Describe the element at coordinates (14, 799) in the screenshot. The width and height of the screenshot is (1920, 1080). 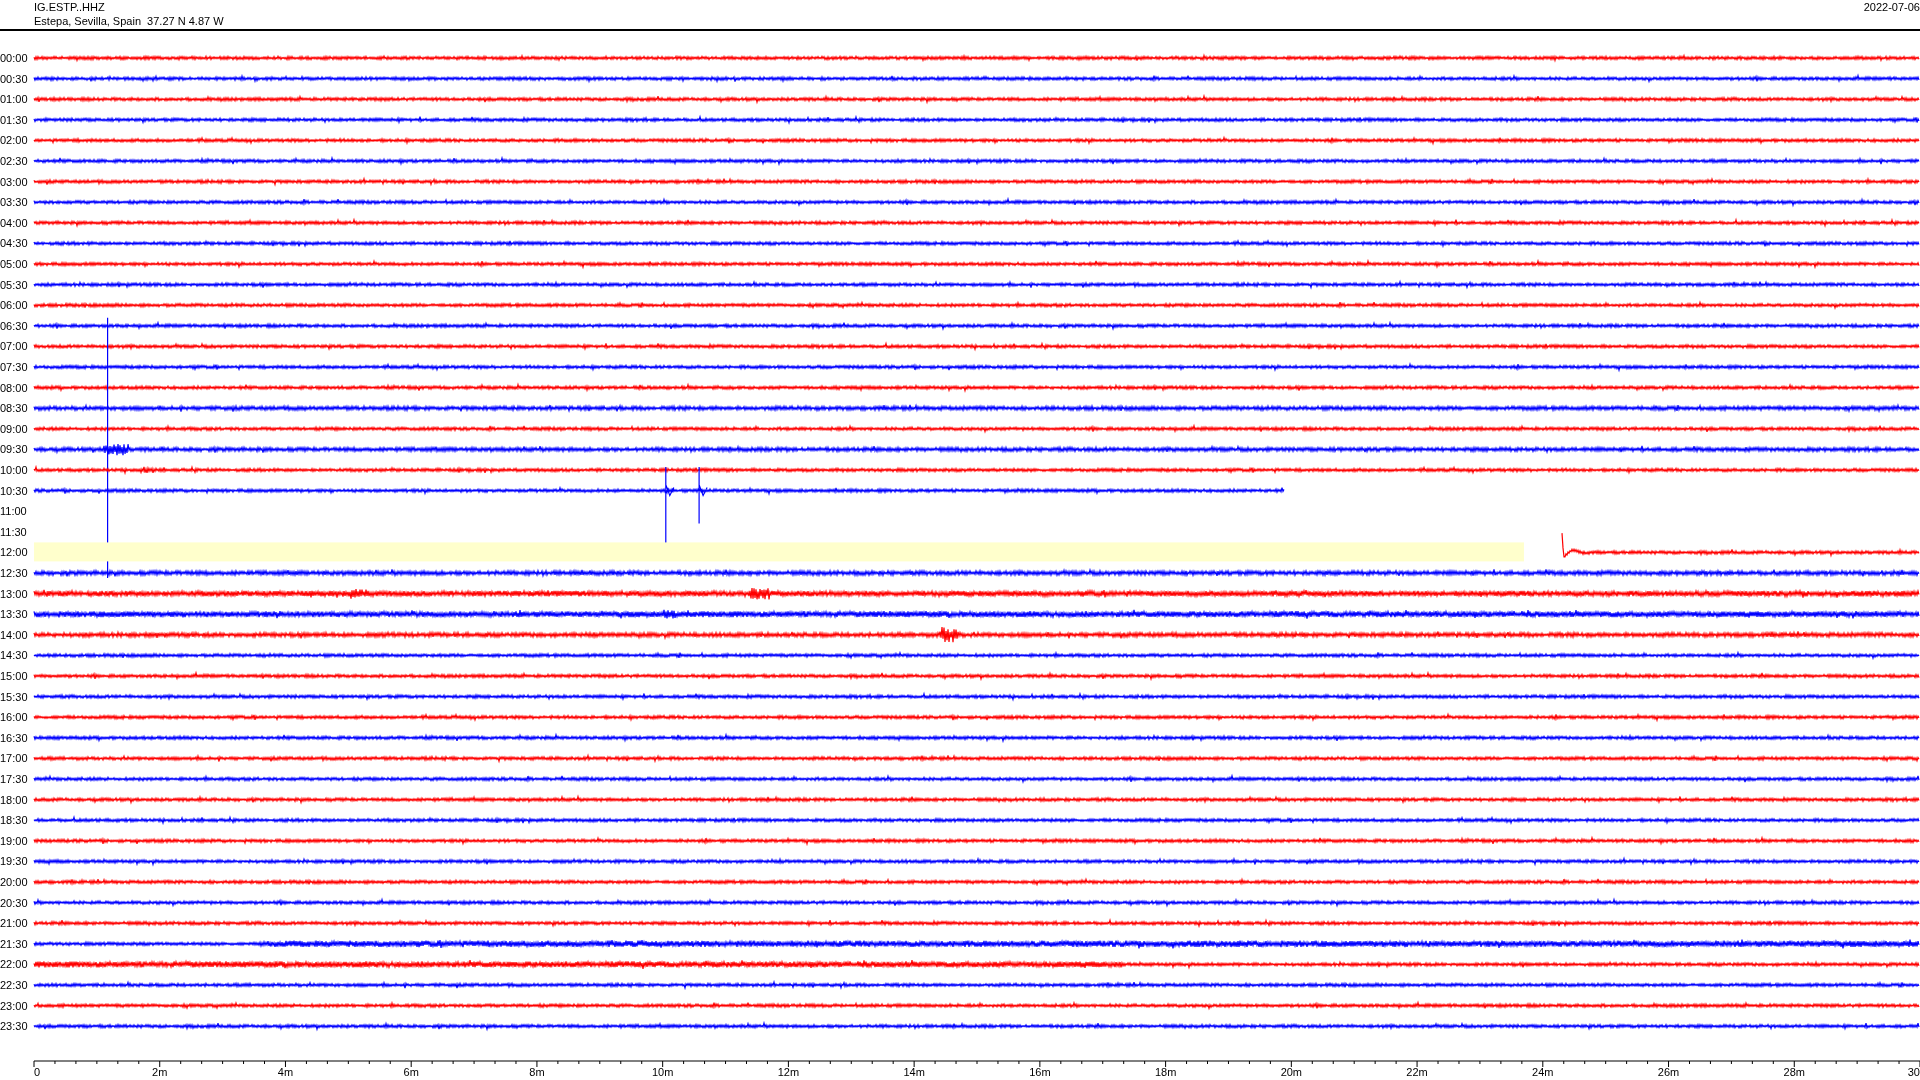
I see `hour-label: 18:00` at that location.